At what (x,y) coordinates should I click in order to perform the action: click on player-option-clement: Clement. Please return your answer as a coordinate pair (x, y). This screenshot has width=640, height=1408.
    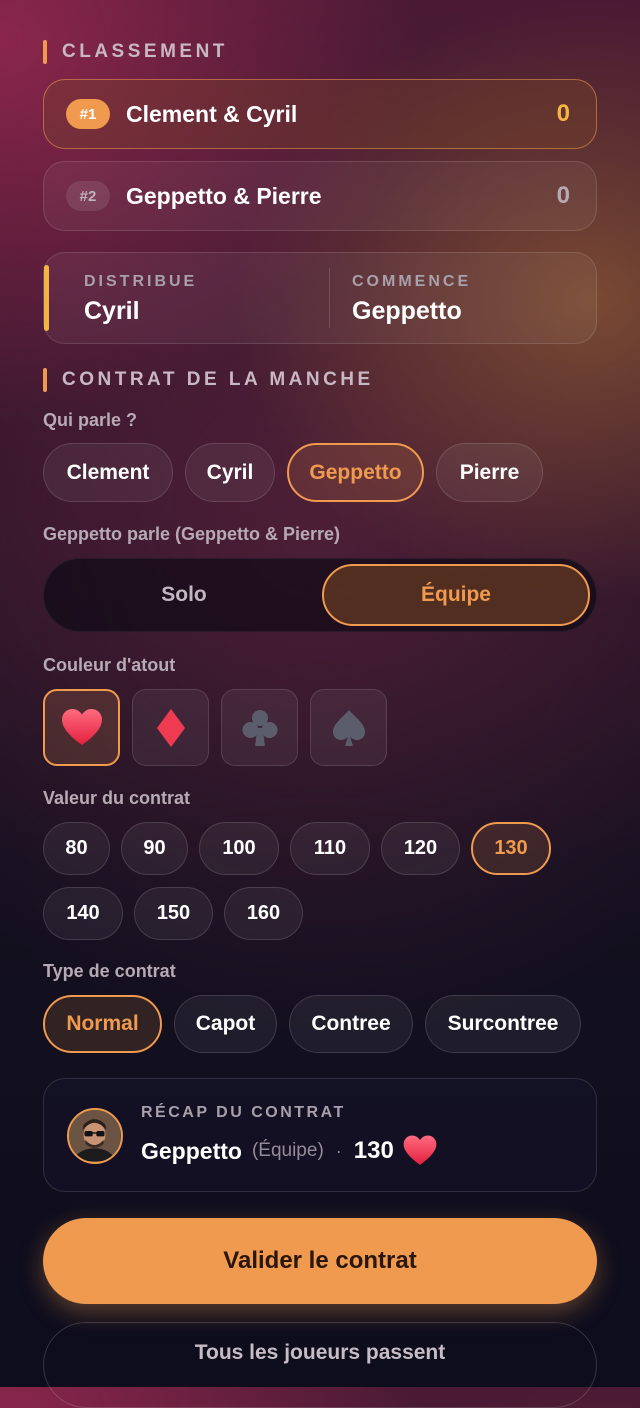
    Looking at the image, I should click on (108, 472).